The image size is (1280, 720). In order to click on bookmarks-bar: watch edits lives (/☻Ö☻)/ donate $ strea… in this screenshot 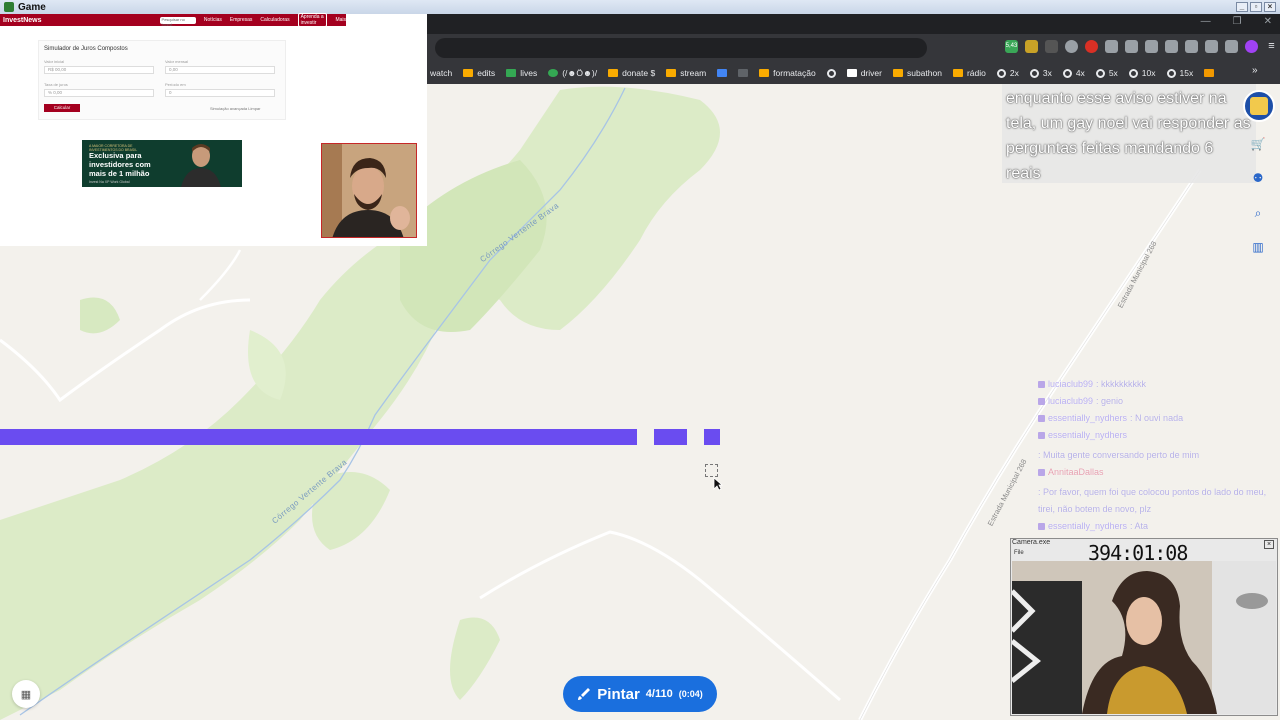, I will do `click(853, 73)`.